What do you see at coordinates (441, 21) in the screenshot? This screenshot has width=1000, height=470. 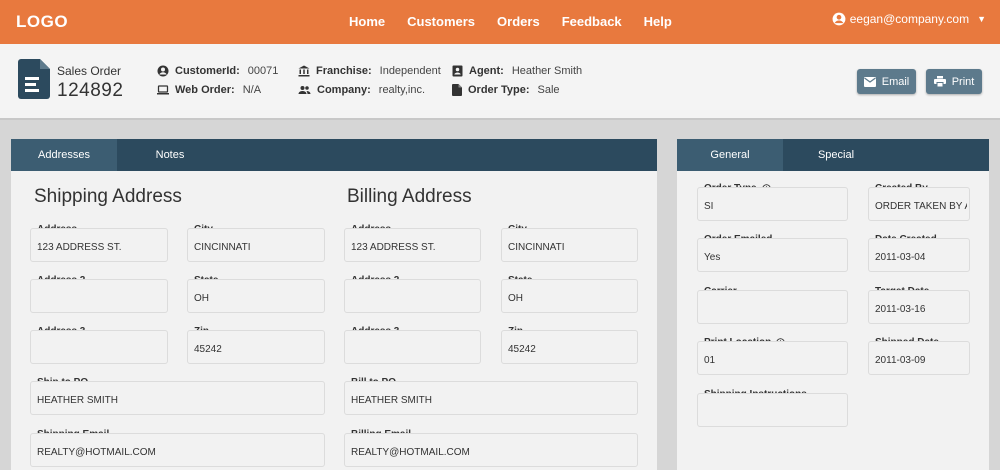 I see `nav-customers: Customers` at bounding box center [441, 21].